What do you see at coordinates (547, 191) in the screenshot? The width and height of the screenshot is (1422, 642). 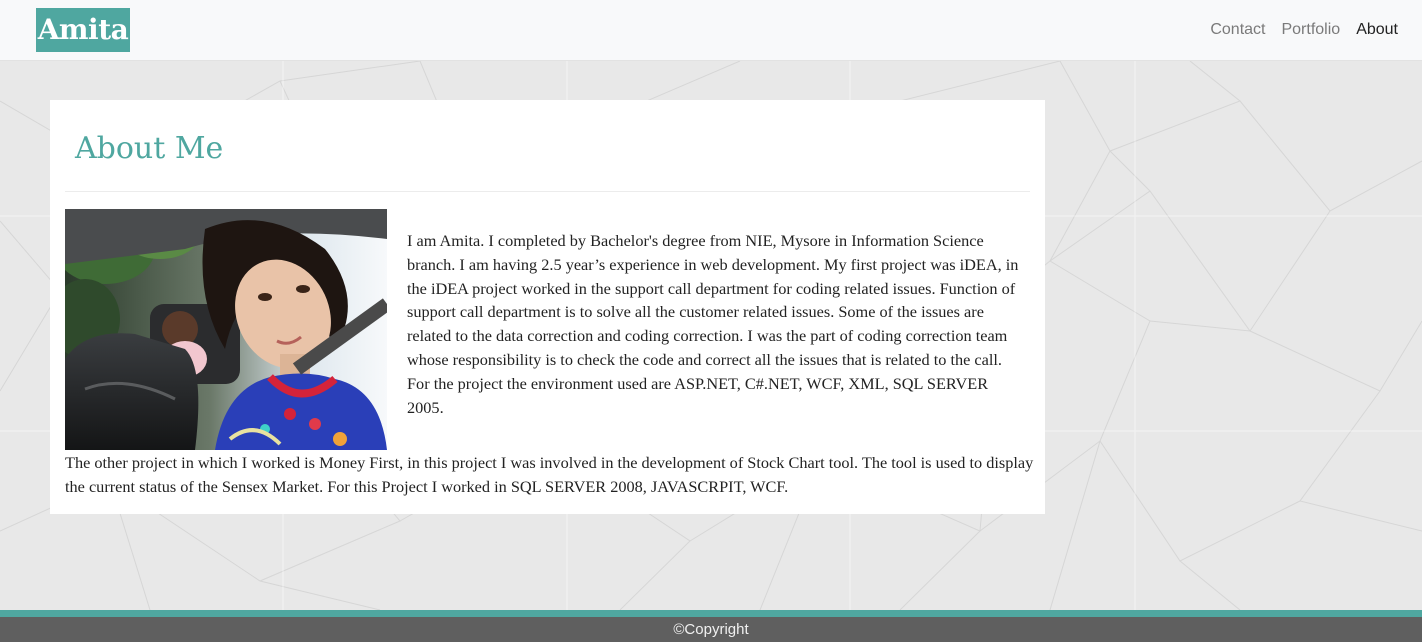 I see `title-divider` at bounding box center [547, 191].